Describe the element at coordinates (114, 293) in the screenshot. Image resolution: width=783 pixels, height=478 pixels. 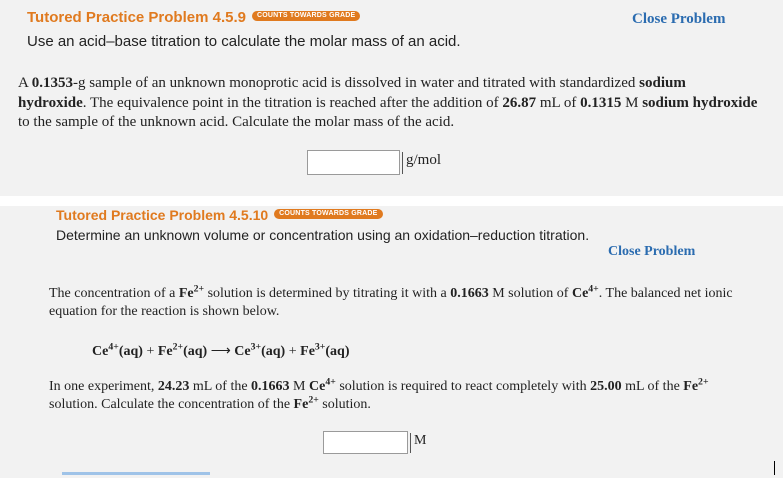
I see `text-run: The concentration of a` at that location.